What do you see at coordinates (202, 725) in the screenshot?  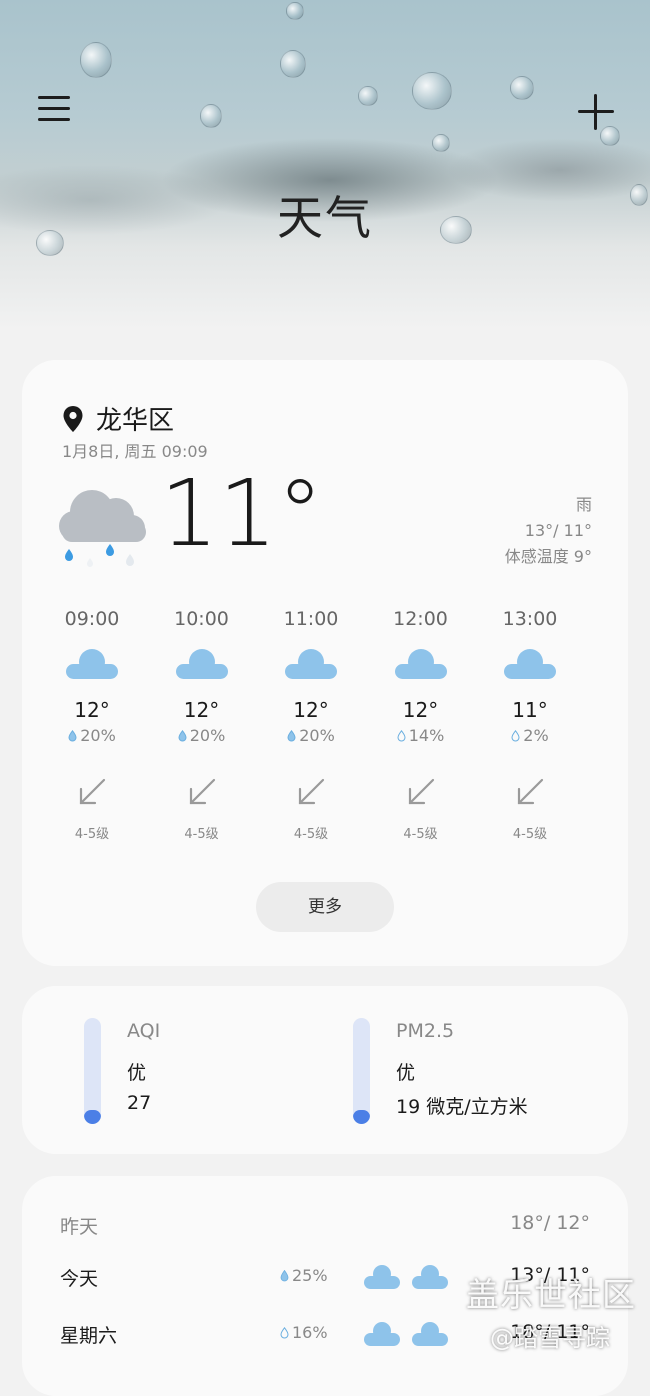 I see `hourly-item: 10:00 12° 20% 4-5级` at bounding box center [202, 725].